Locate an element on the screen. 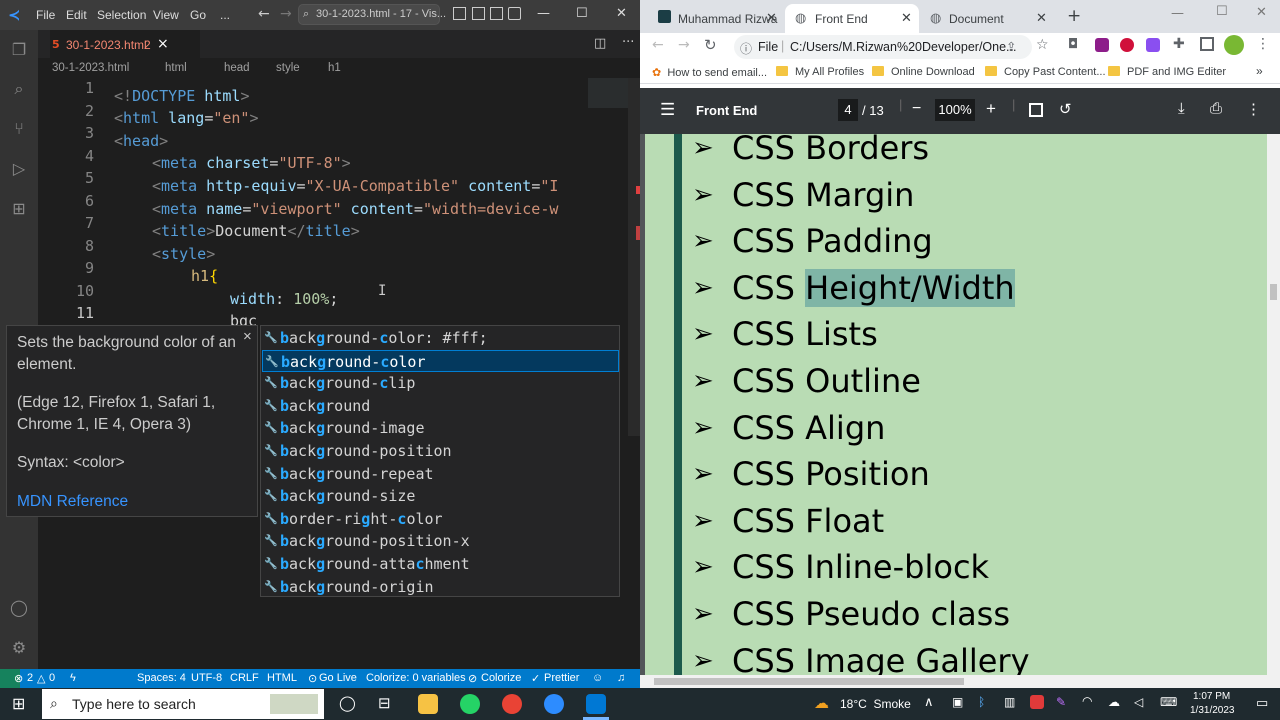 The width and height of the screenshot is (1280, 720). search-icon: ⌕ is located at coordinates (19, 89).